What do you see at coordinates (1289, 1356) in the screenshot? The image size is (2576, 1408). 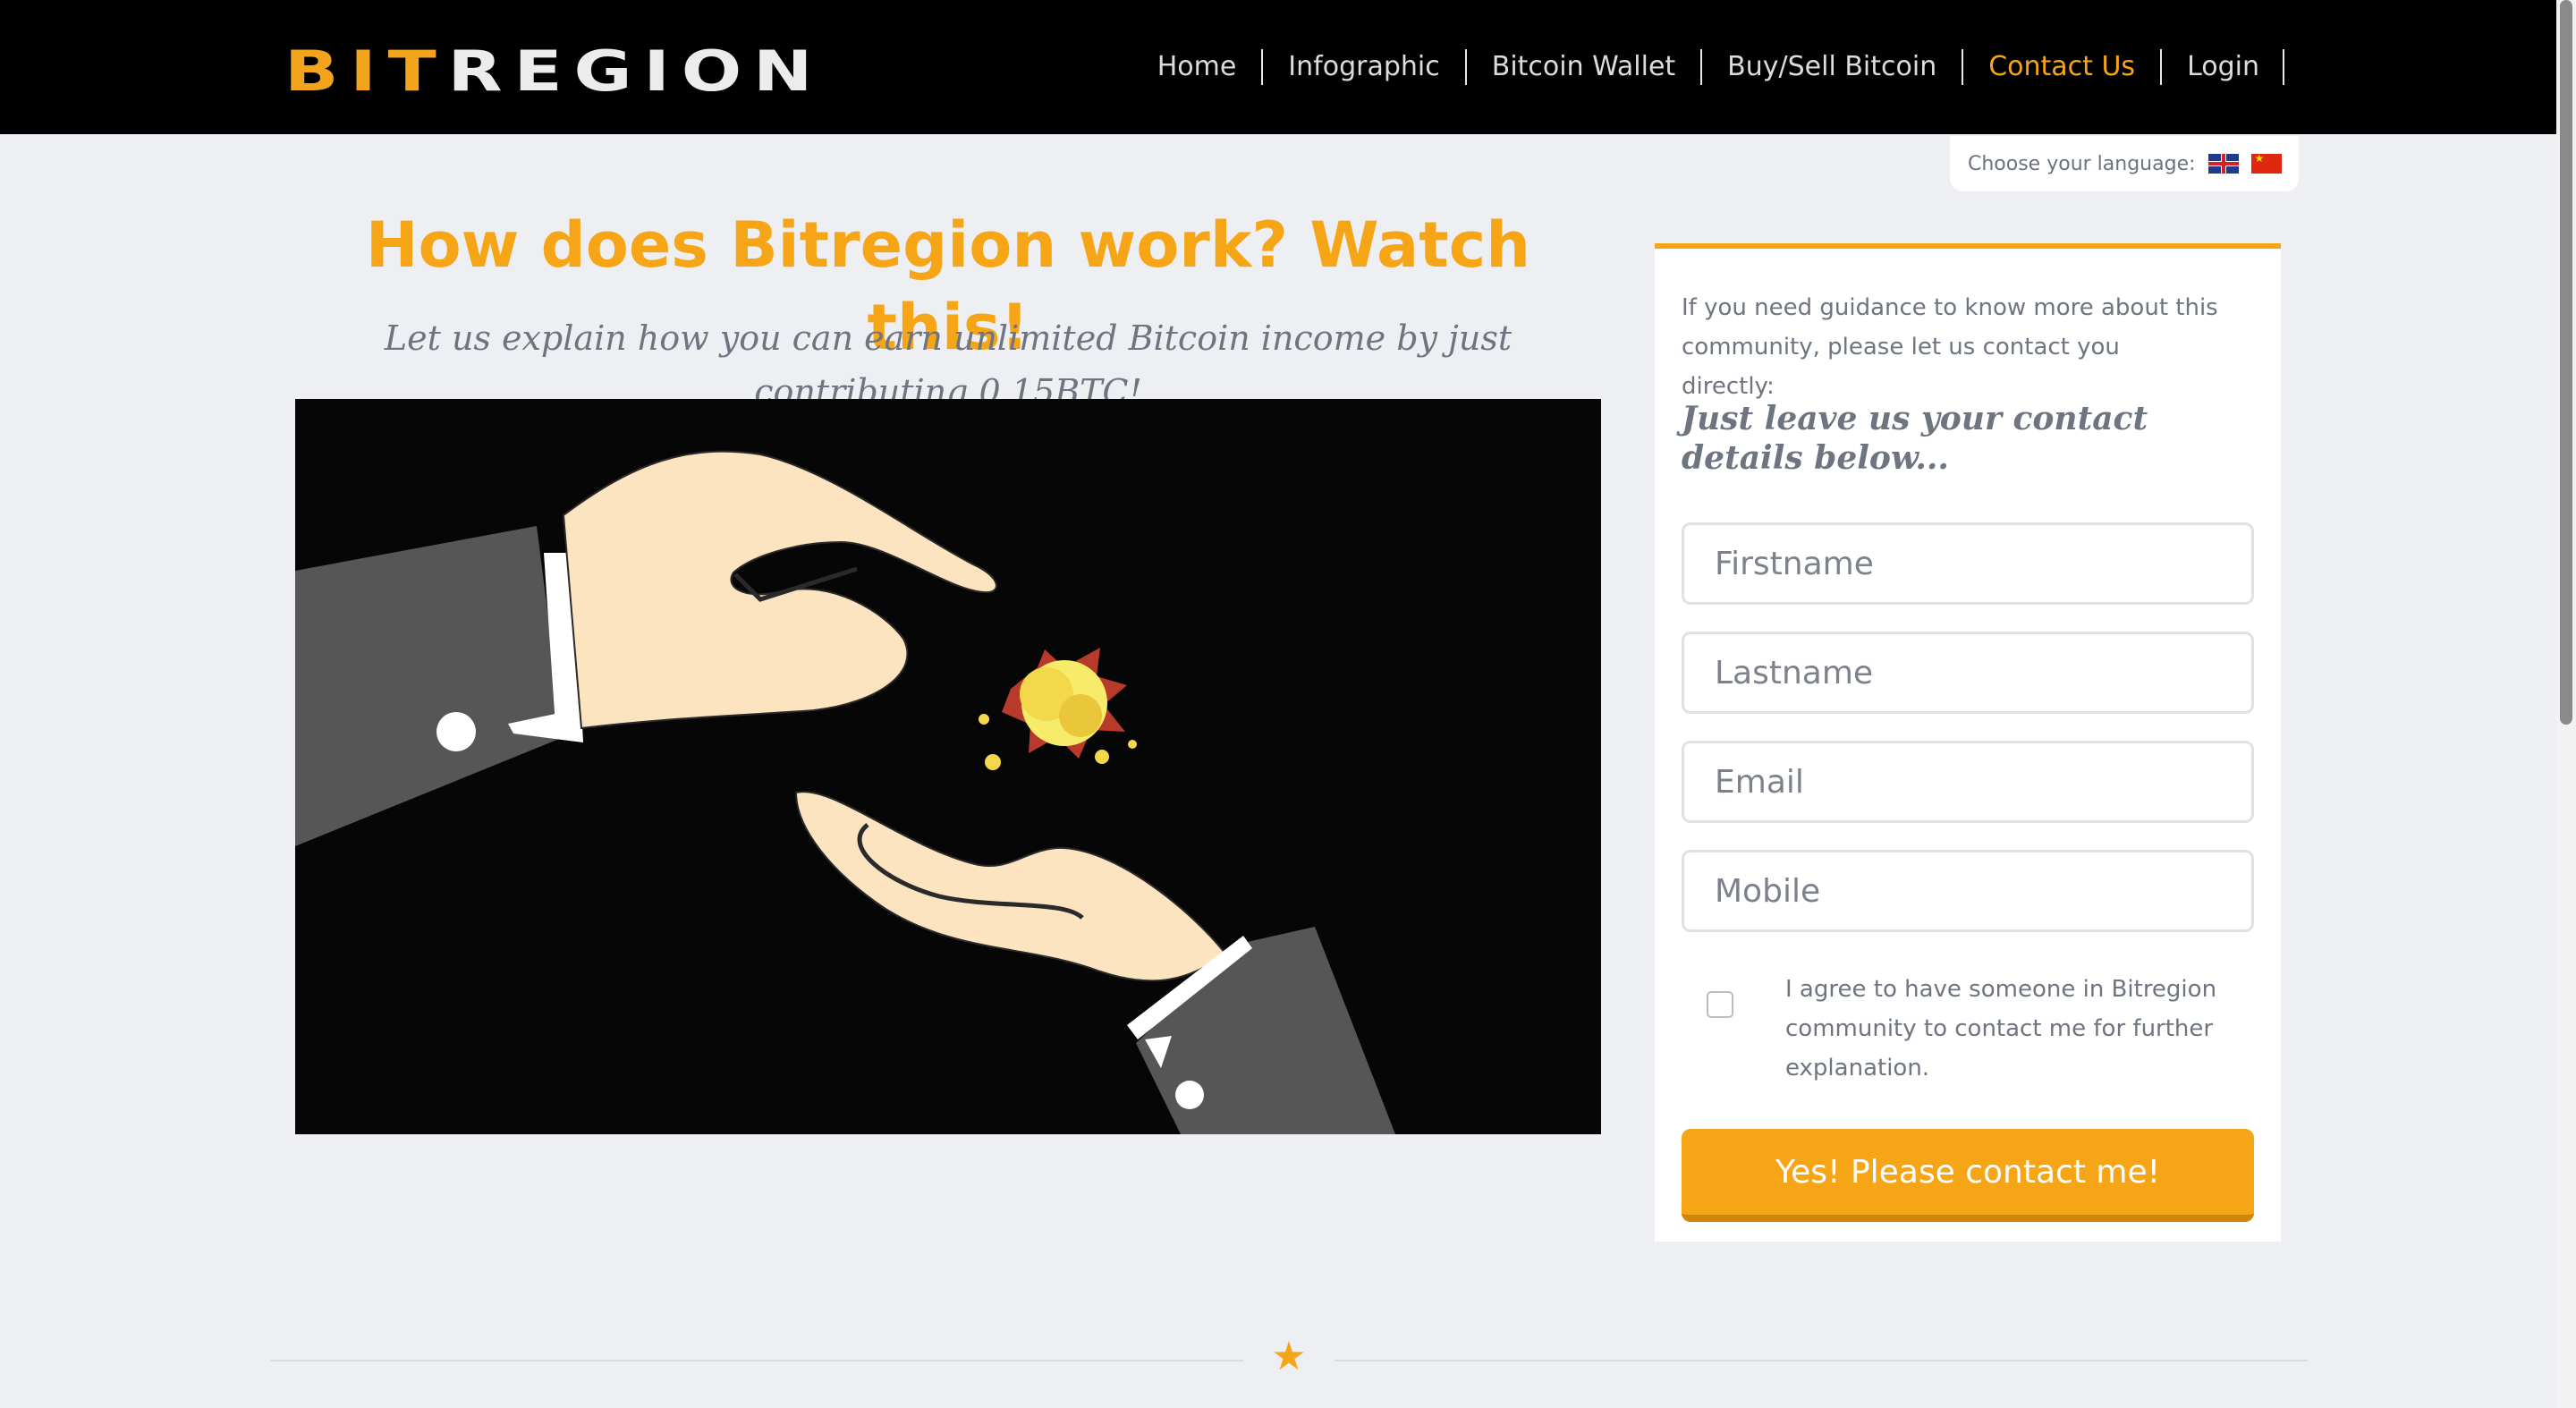 I see `star-icon: ★` at bounding box center [1289, 1356].